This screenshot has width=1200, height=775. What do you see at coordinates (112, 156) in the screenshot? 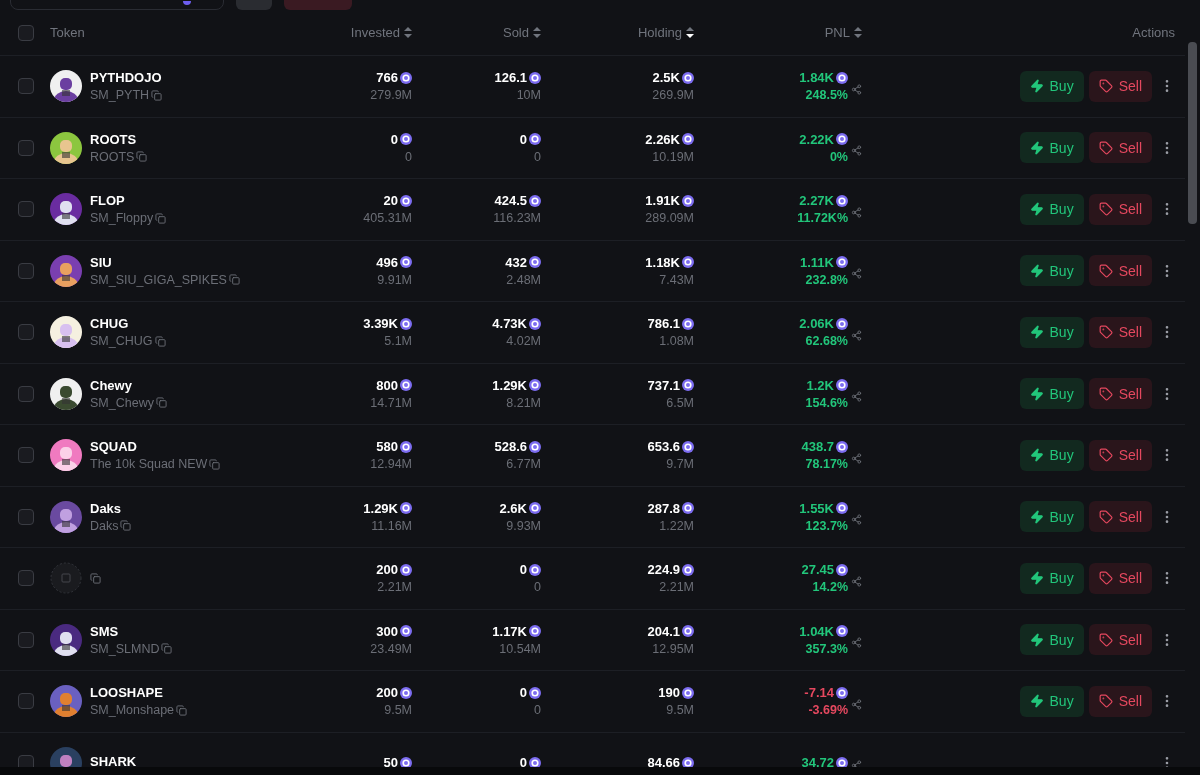
I see `token-symbol: ROOTS` at bounding box center [112, 156].